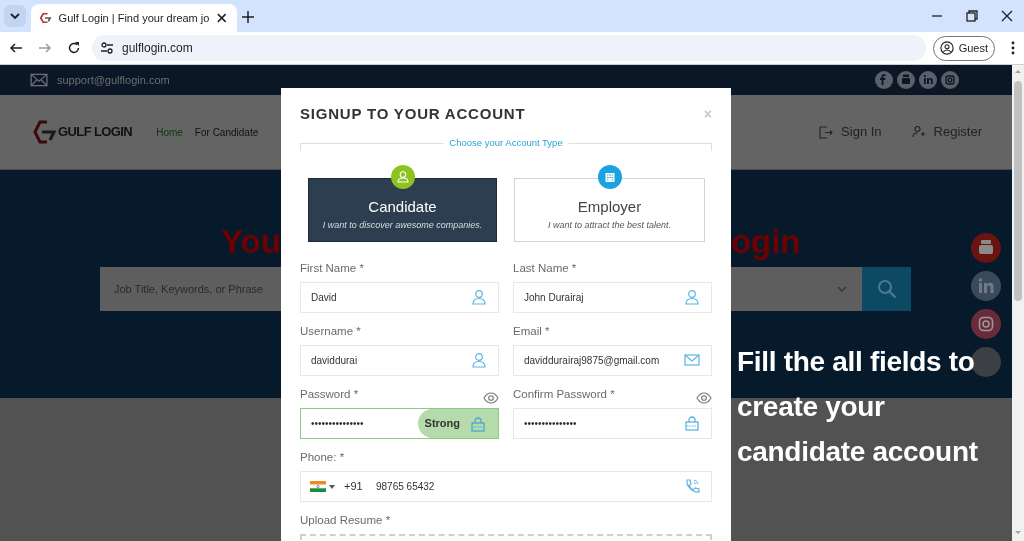 This screenshot has width=1024, height=541. What do you see at coordinates (972, 16) in the screenshot?
I see `restore-icon` at bounding box center [972, 16].